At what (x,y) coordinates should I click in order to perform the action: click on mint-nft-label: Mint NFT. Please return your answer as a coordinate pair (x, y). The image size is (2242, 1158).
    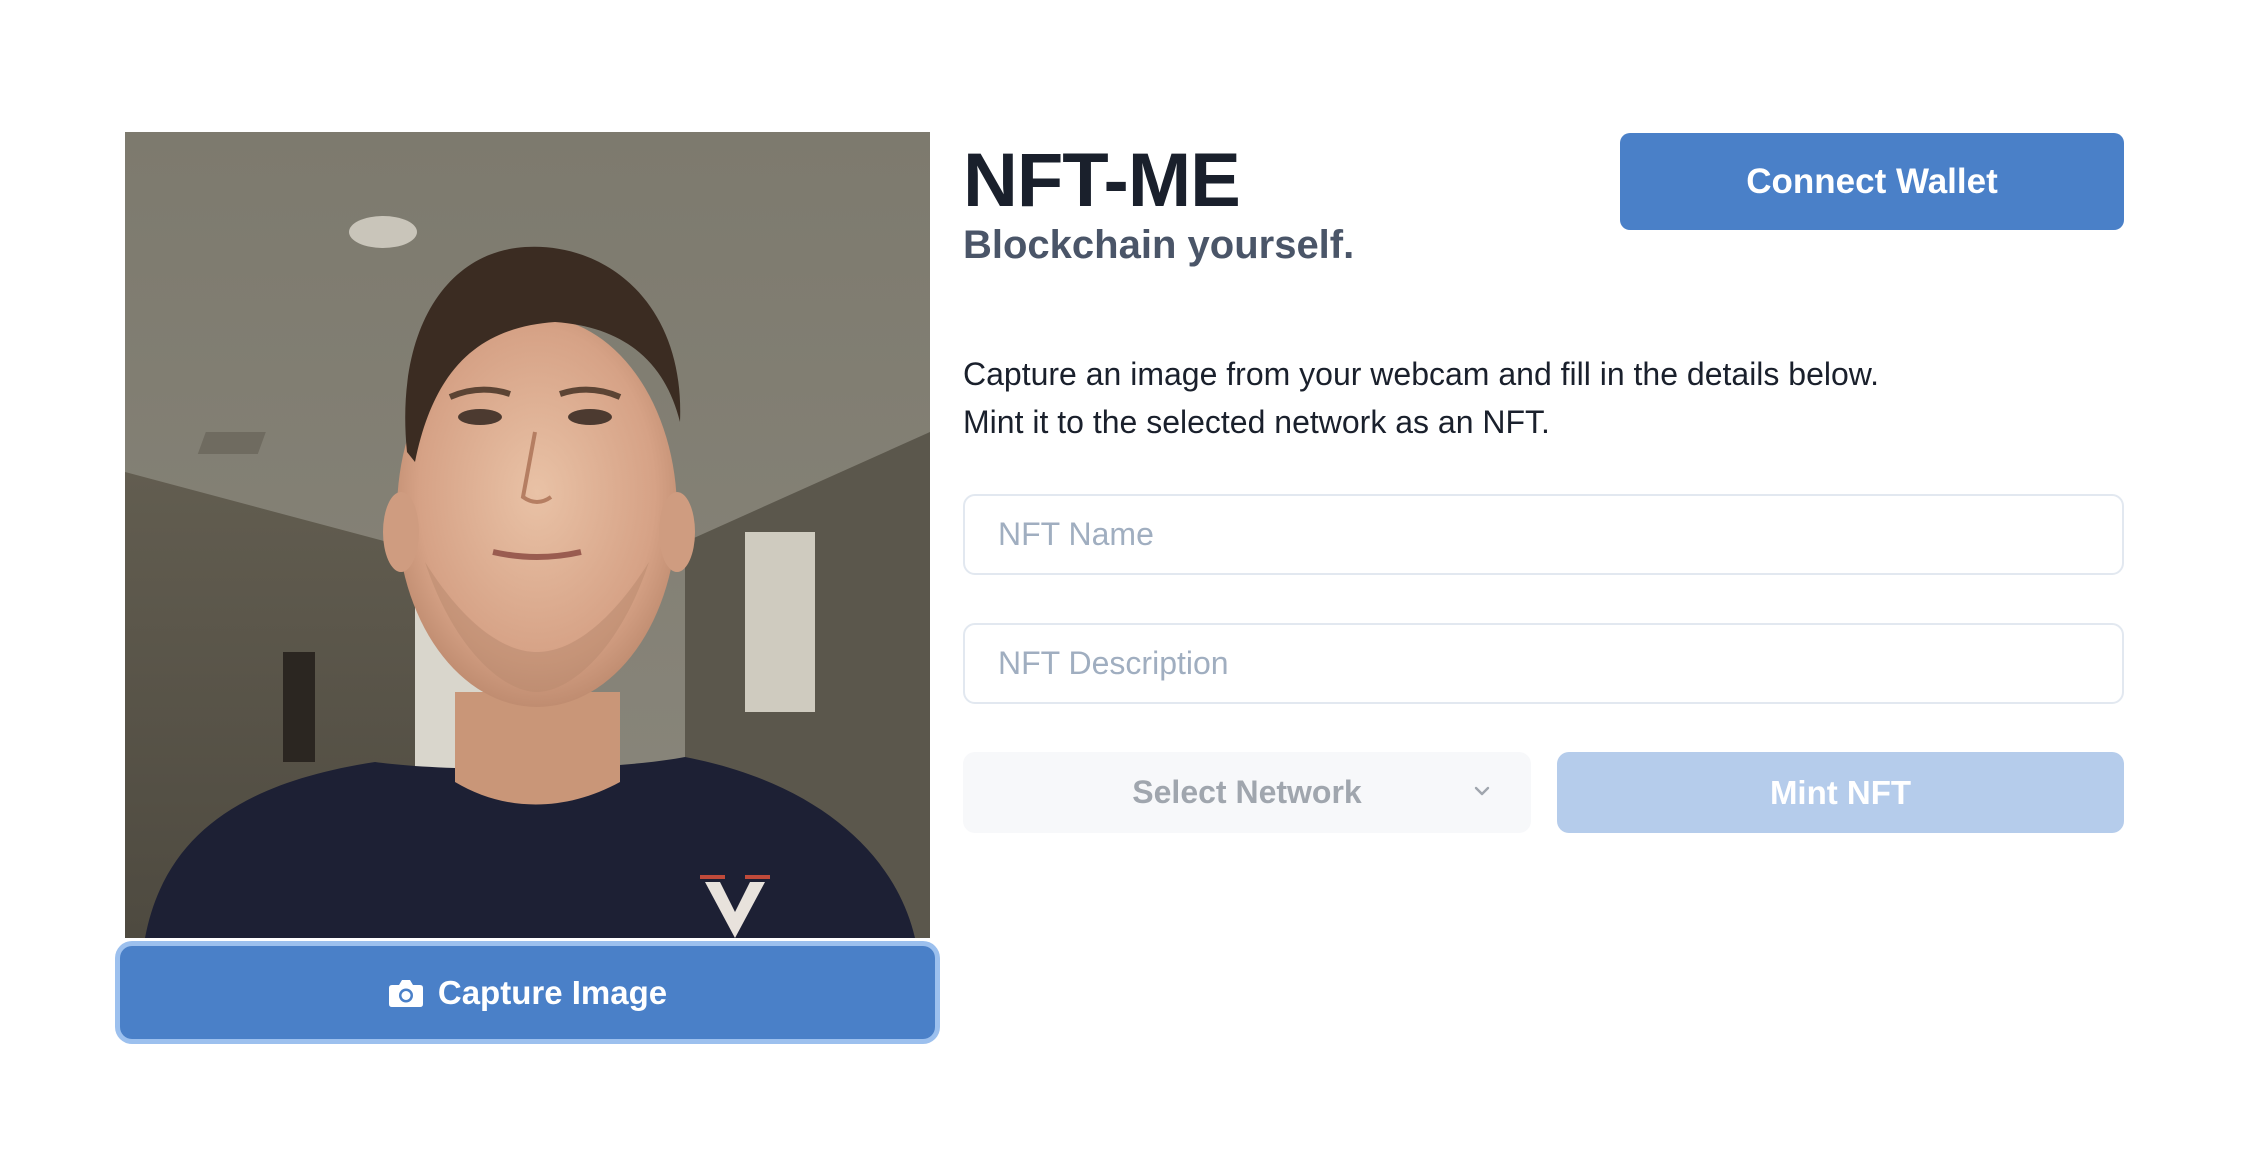
    Looking at the image, I should click on (1840, 792).